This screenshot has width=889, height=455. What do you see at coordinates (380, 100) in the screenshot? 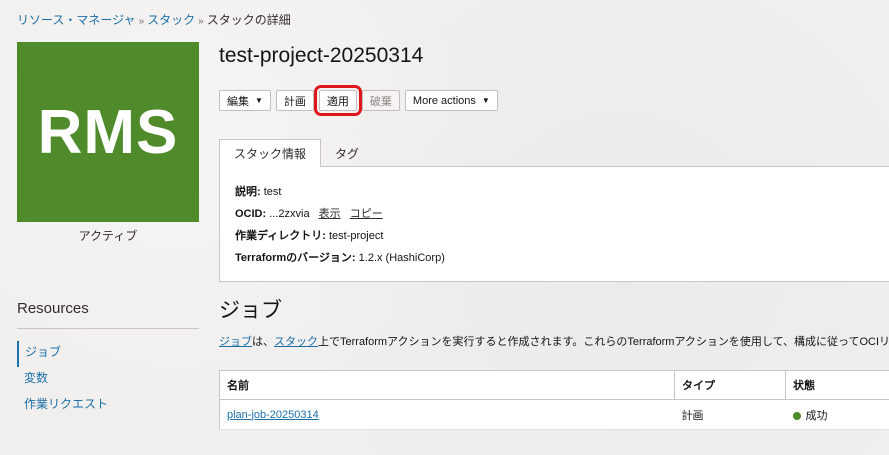
I see `destroy-button: 破棄` at bounding box center [380, 100].